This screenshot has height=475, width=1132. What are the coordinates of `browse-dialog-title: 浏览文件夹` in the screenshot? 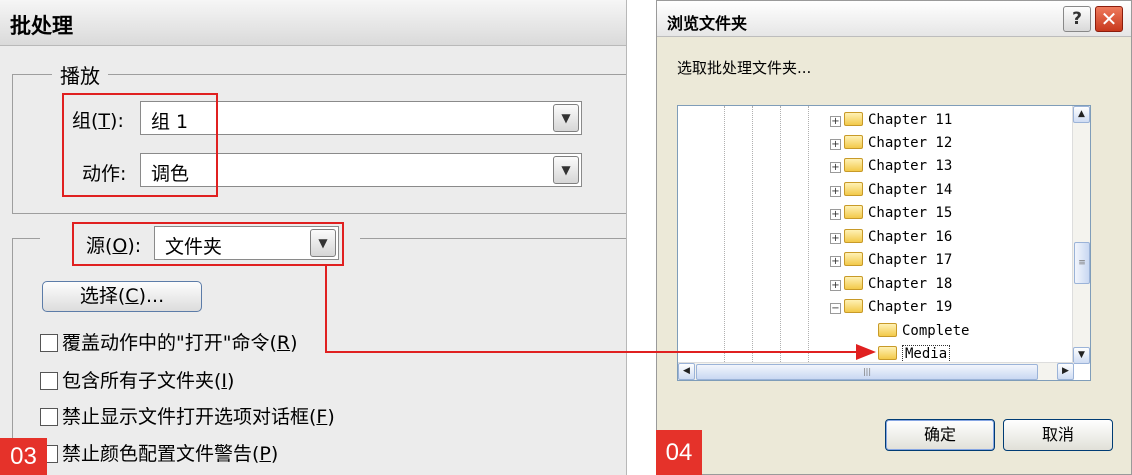 It's located at (894, 19).